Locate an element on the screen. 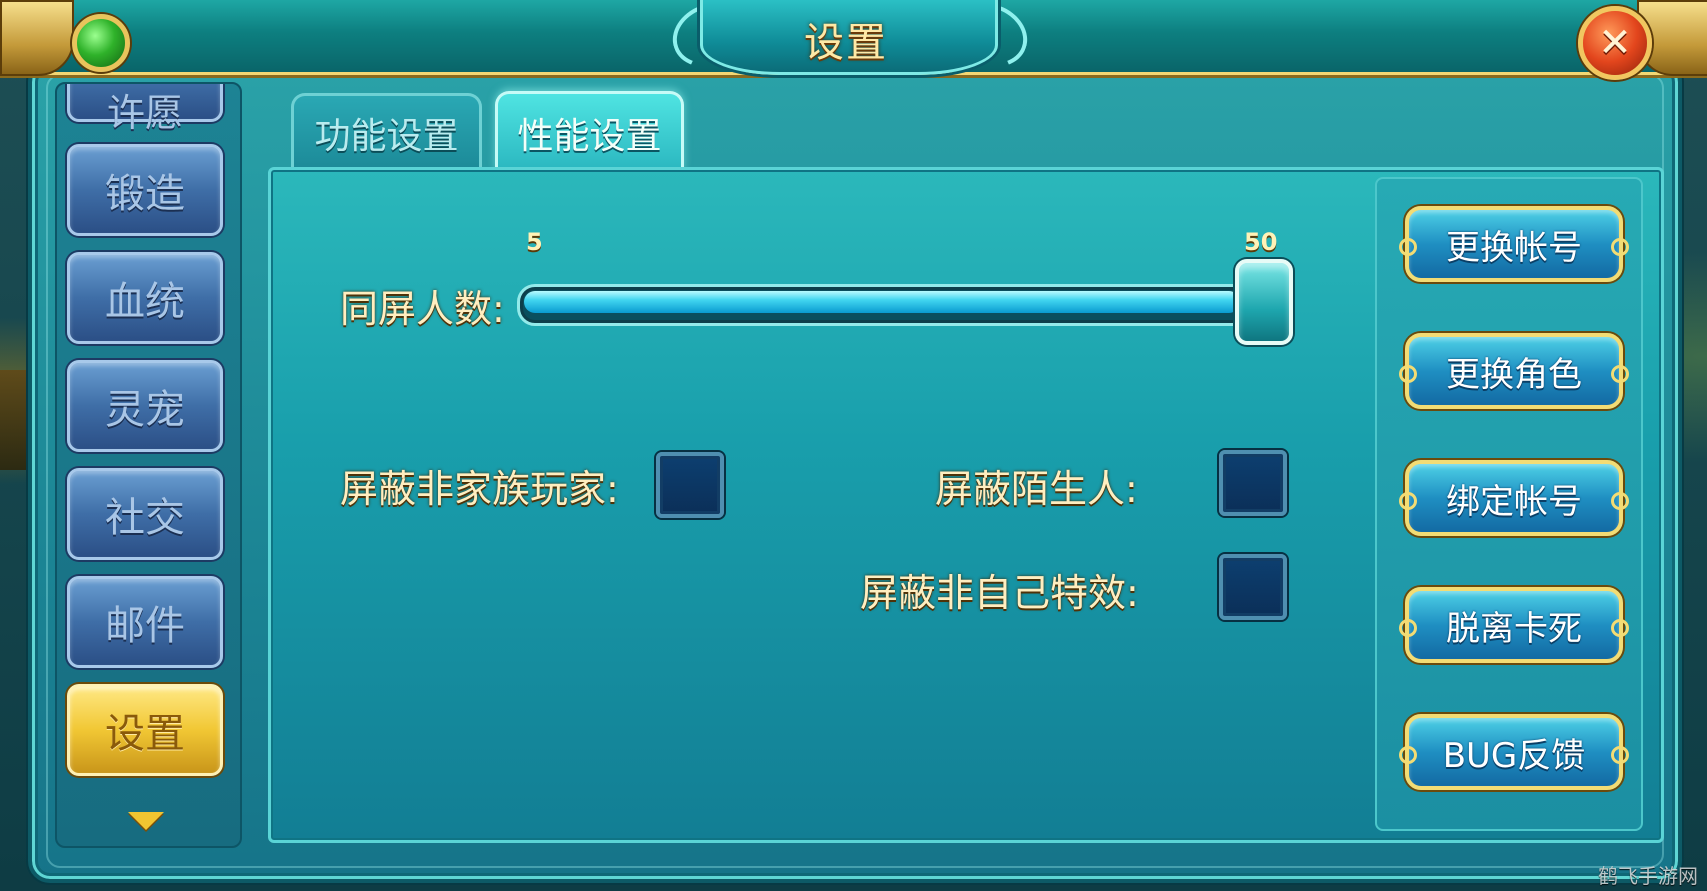 This screenshot has width=1707, height=891. block-strangers-label: 屏蔽陌生人: is located at coordinates (1036, 489).